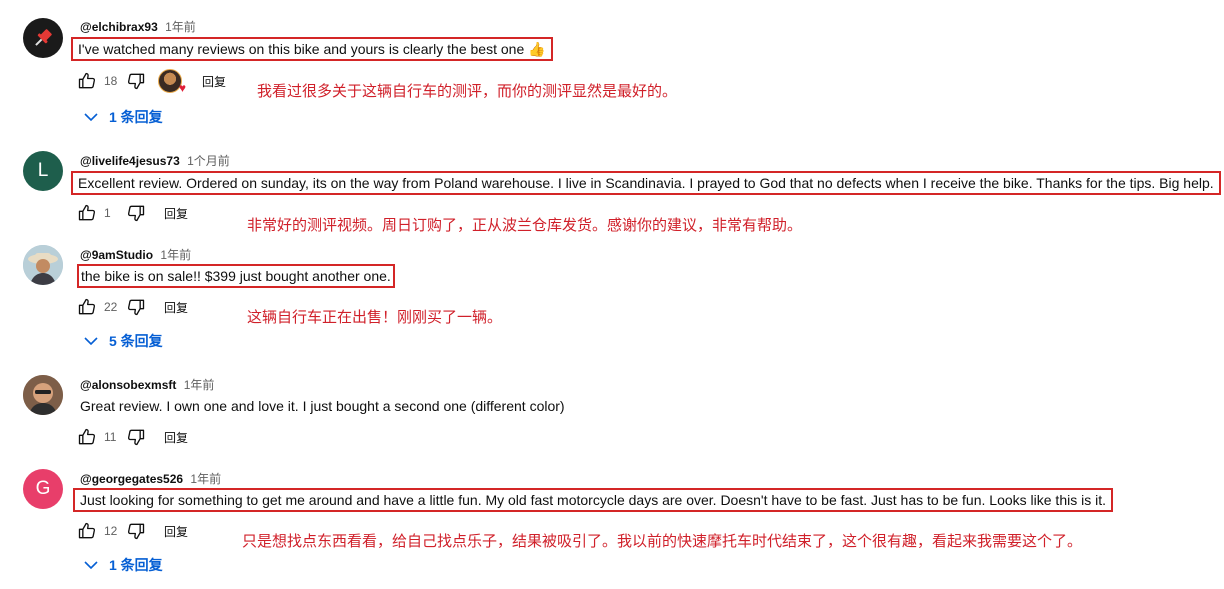 The width and height of the screenshot is (1224, 589). Describe the element at coordinates (131, 479) in the screenshot. I see `comment-author: @georgegates526` at that location.